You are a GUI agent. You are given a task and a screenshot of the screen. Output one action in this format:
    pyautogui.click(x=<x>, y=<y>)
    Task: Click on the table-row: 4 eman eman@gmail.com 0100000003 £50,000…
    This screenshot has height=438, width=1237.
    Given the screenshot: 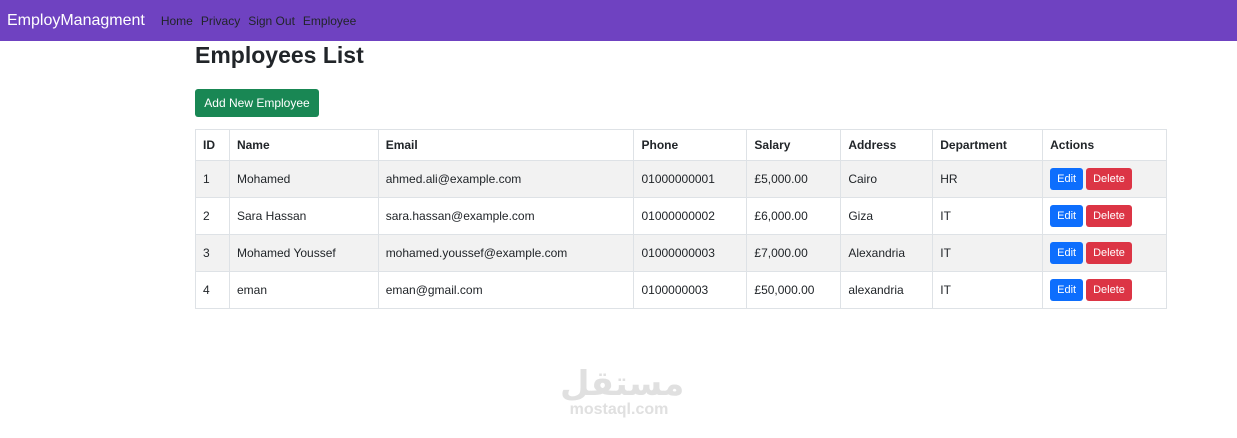 What is the action you would take?
    pyautogui.click(x=681, y=290)
    